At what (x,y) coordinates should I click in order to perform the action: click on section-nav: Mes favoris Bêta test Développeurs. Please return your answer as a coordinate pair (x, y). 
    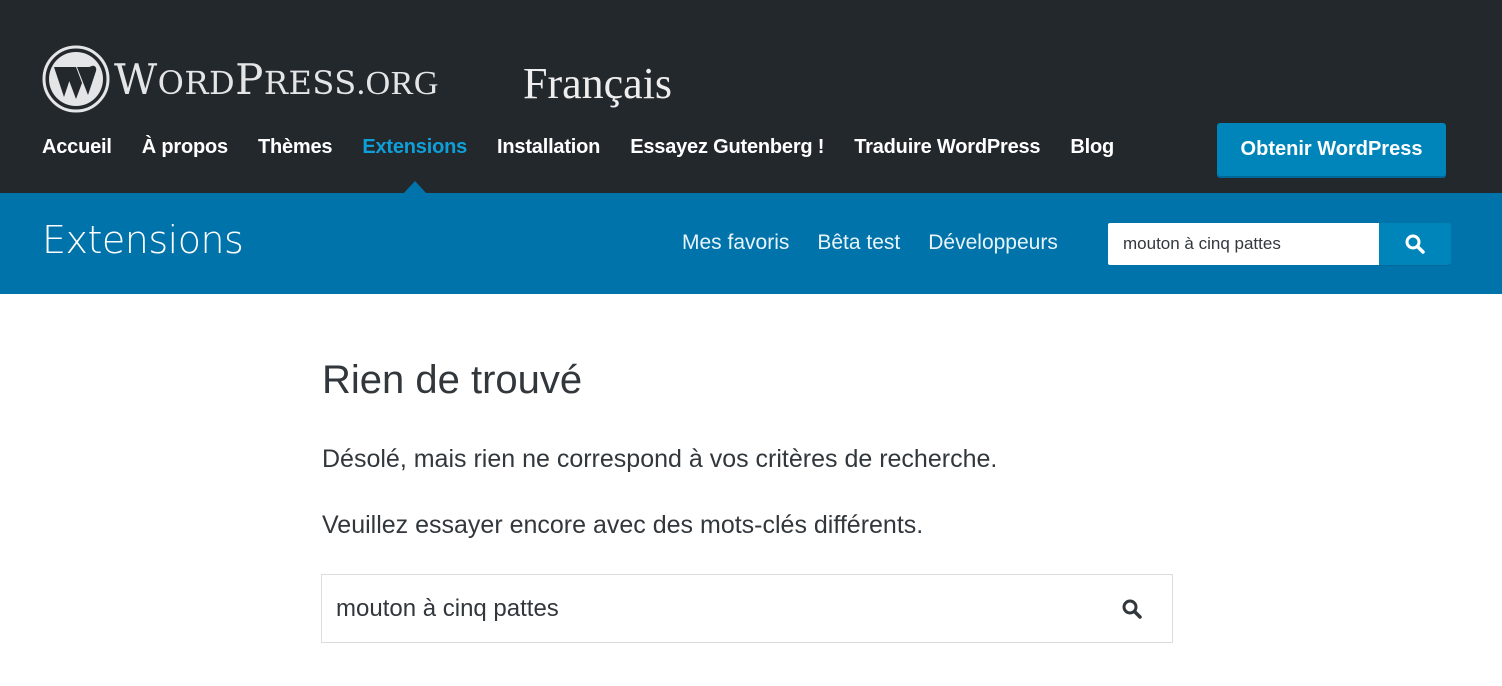
    Looking at the image, I should click on (884, 243).